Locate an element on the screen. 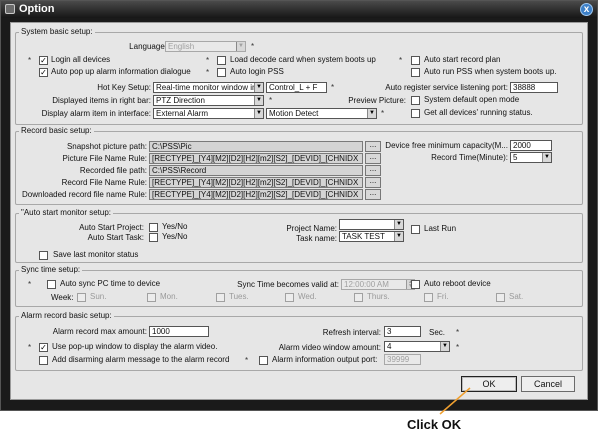  annotation-label: Click OK is located at coordinates (434, 424).